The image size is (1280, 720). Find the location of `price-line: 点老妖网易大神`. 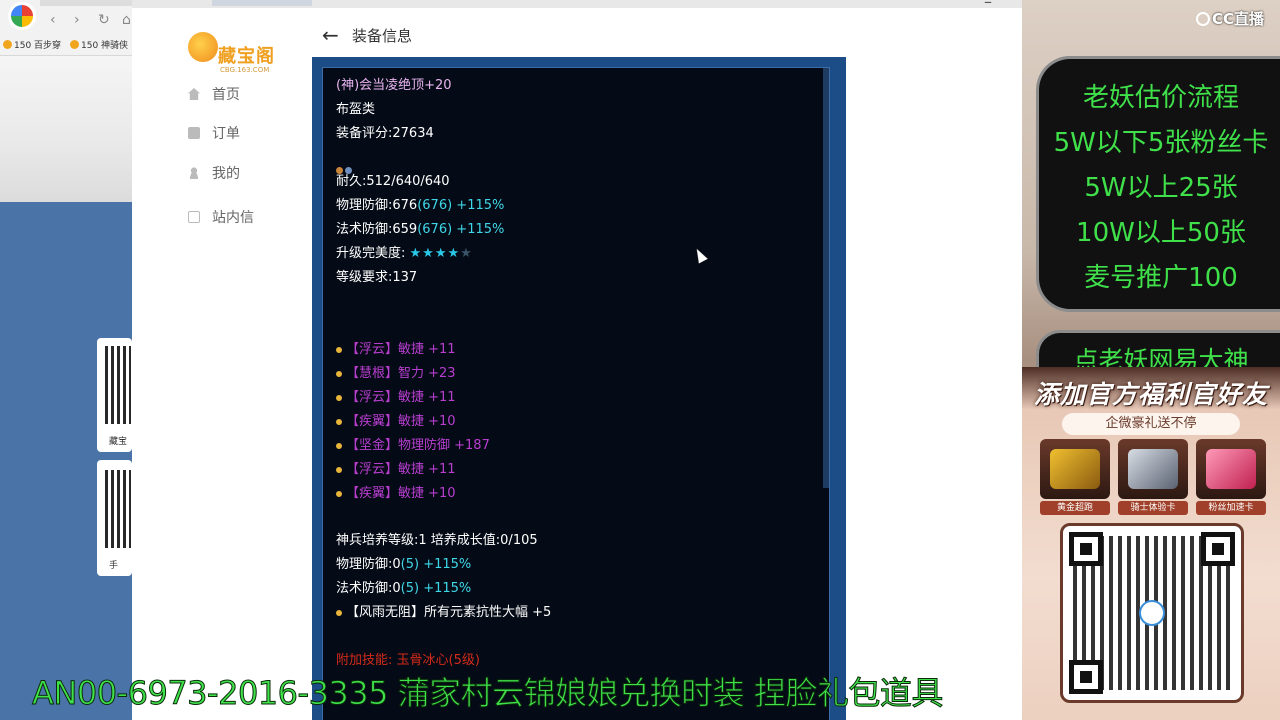

price-line: 点老妖网易大神 is located at coordinates (1161, 358).